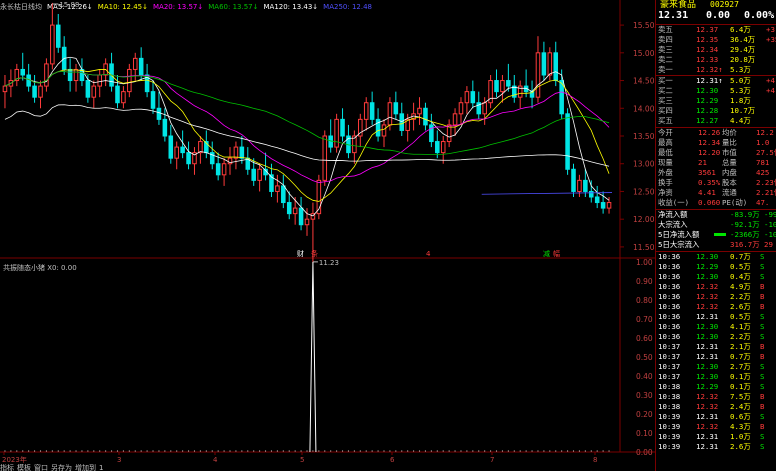  What do you see at coordinates (717, 224) in the screenshot?
I see `flow-row: 大宗流入 -92.1万 -10` at bounding box center [717, 224].